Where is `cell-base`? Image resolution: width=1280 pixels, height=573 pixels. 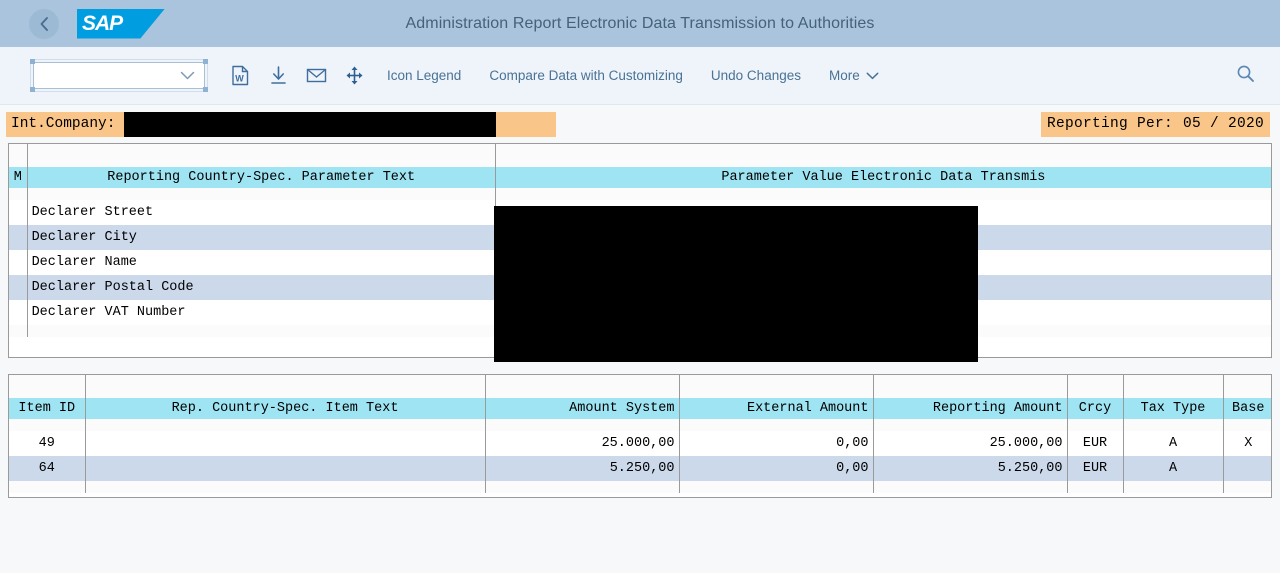
cell-base is located at coordinates (1247, 468).